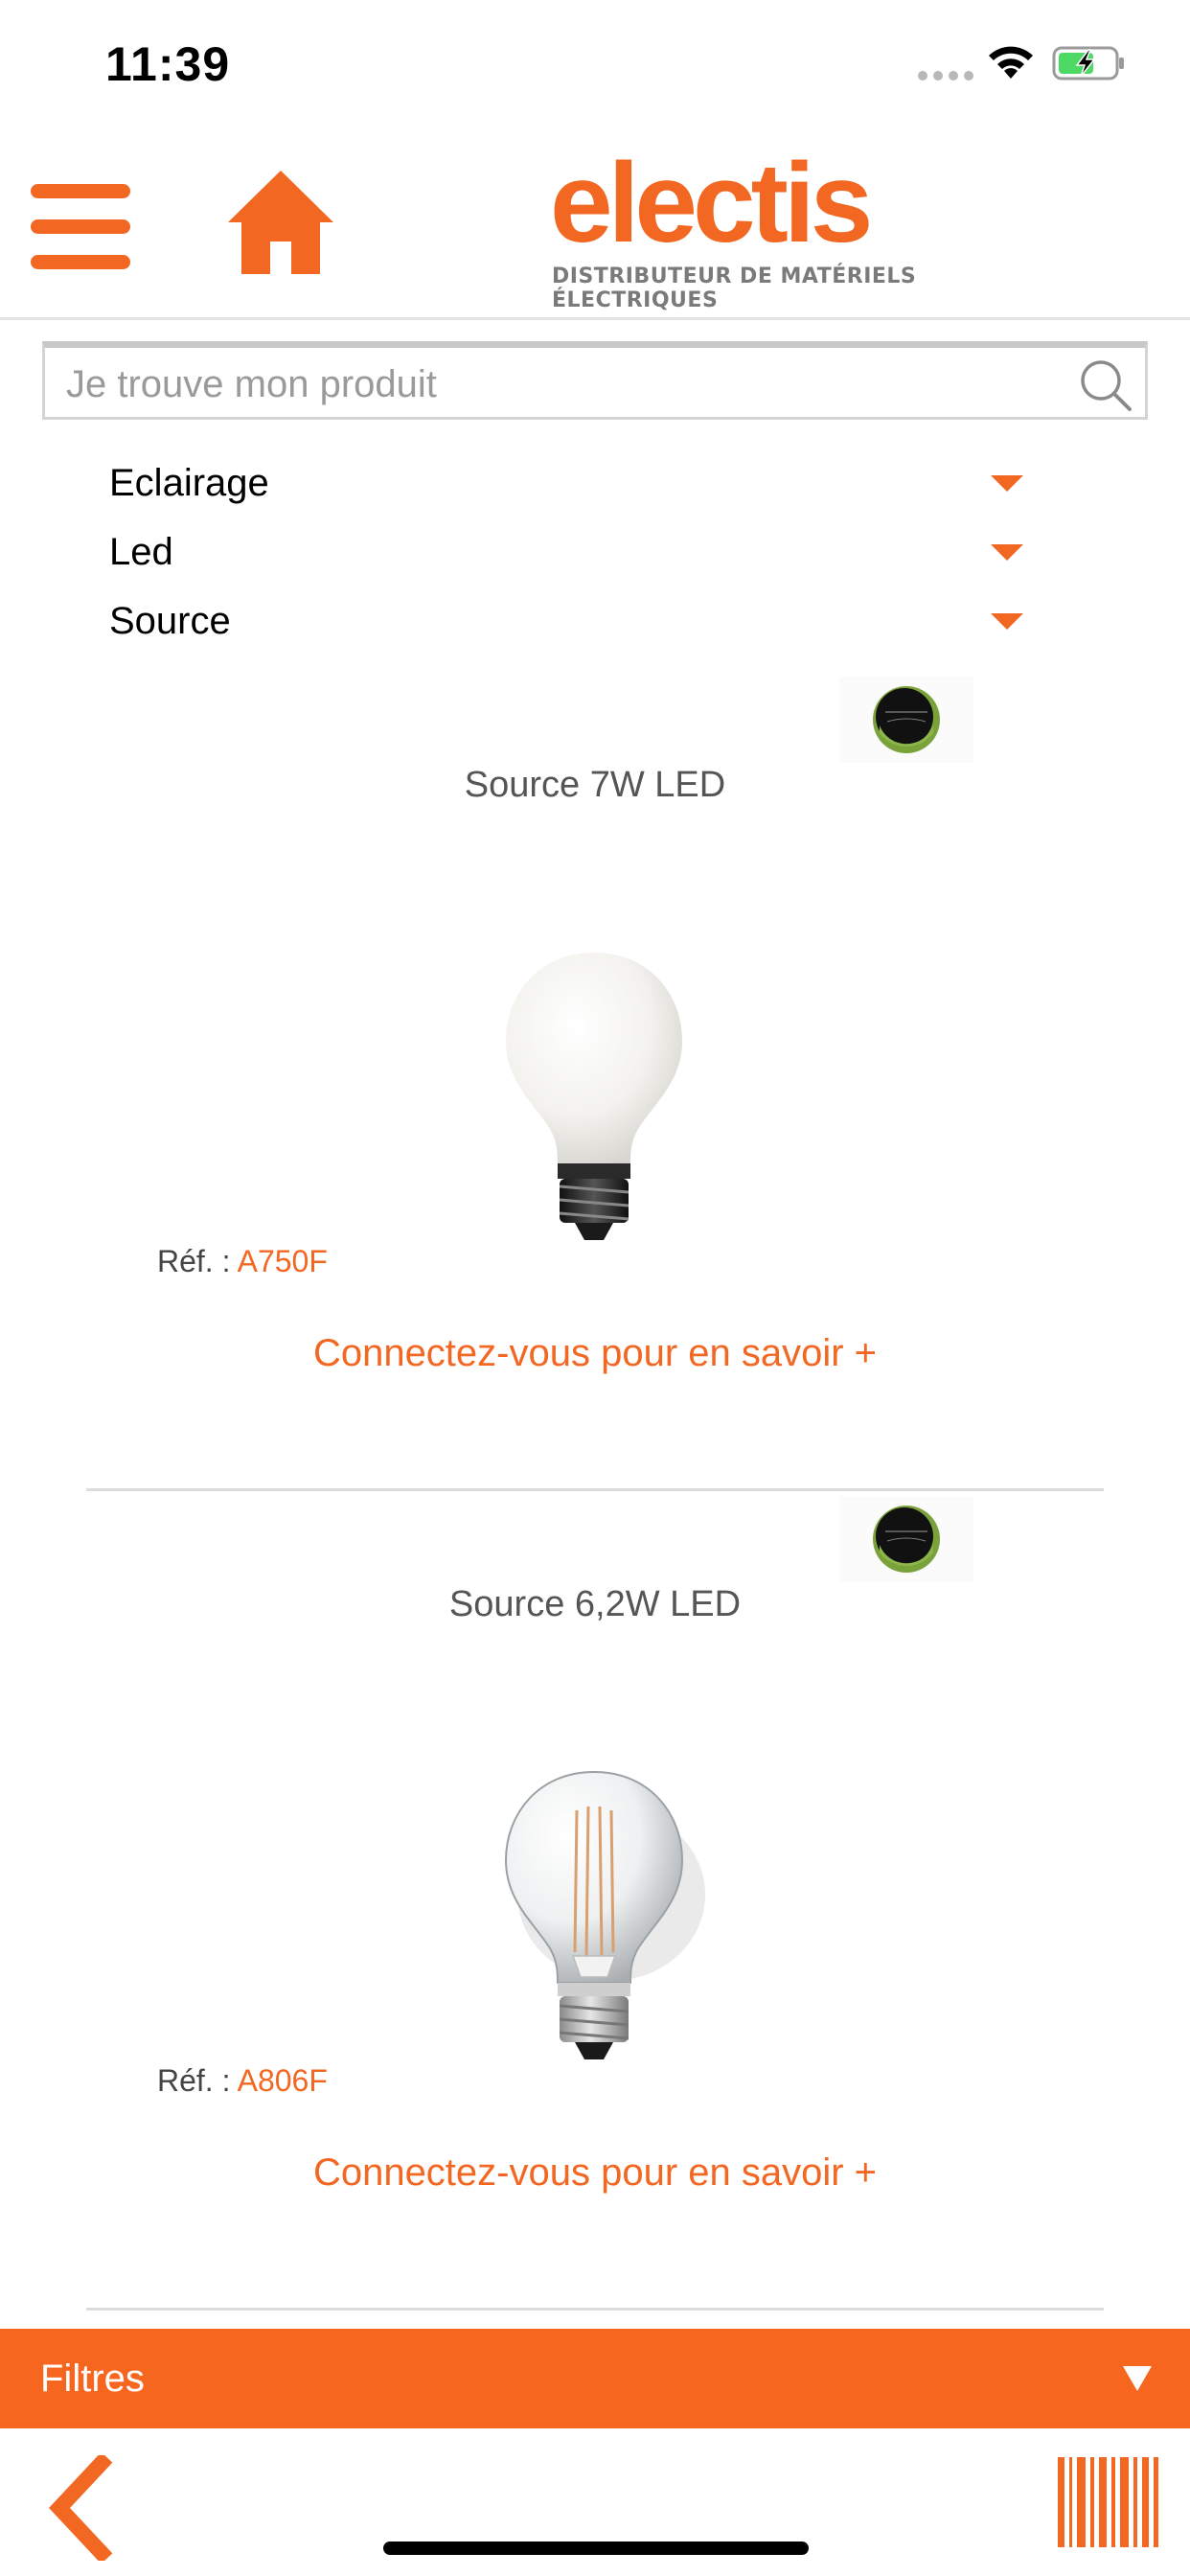  I want to click on bottom-toolbar, so click(595, 2502).